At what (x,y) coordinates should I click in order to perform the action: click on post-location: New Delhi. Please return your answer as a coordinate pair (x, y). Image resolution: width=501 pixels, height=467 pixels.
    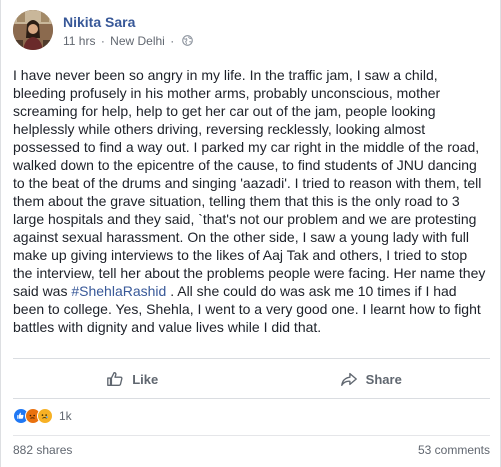
    Looking at the image, I should click on (137, 41).